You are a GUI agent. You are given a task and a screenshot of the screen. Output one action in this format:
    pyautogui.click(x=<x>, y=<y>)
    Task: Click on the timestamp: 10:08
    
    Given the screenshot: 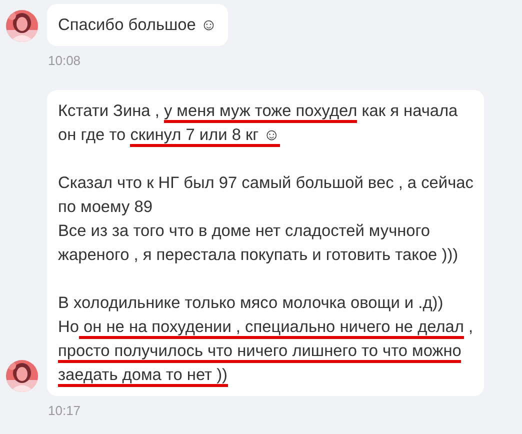 What is the action you would take?
    pyautogui.click(x=65, y=60)
    